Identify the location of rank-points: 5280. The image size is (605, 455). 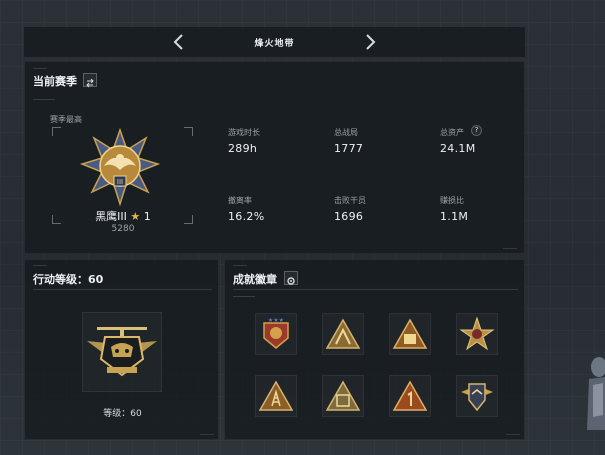
(123, 229).